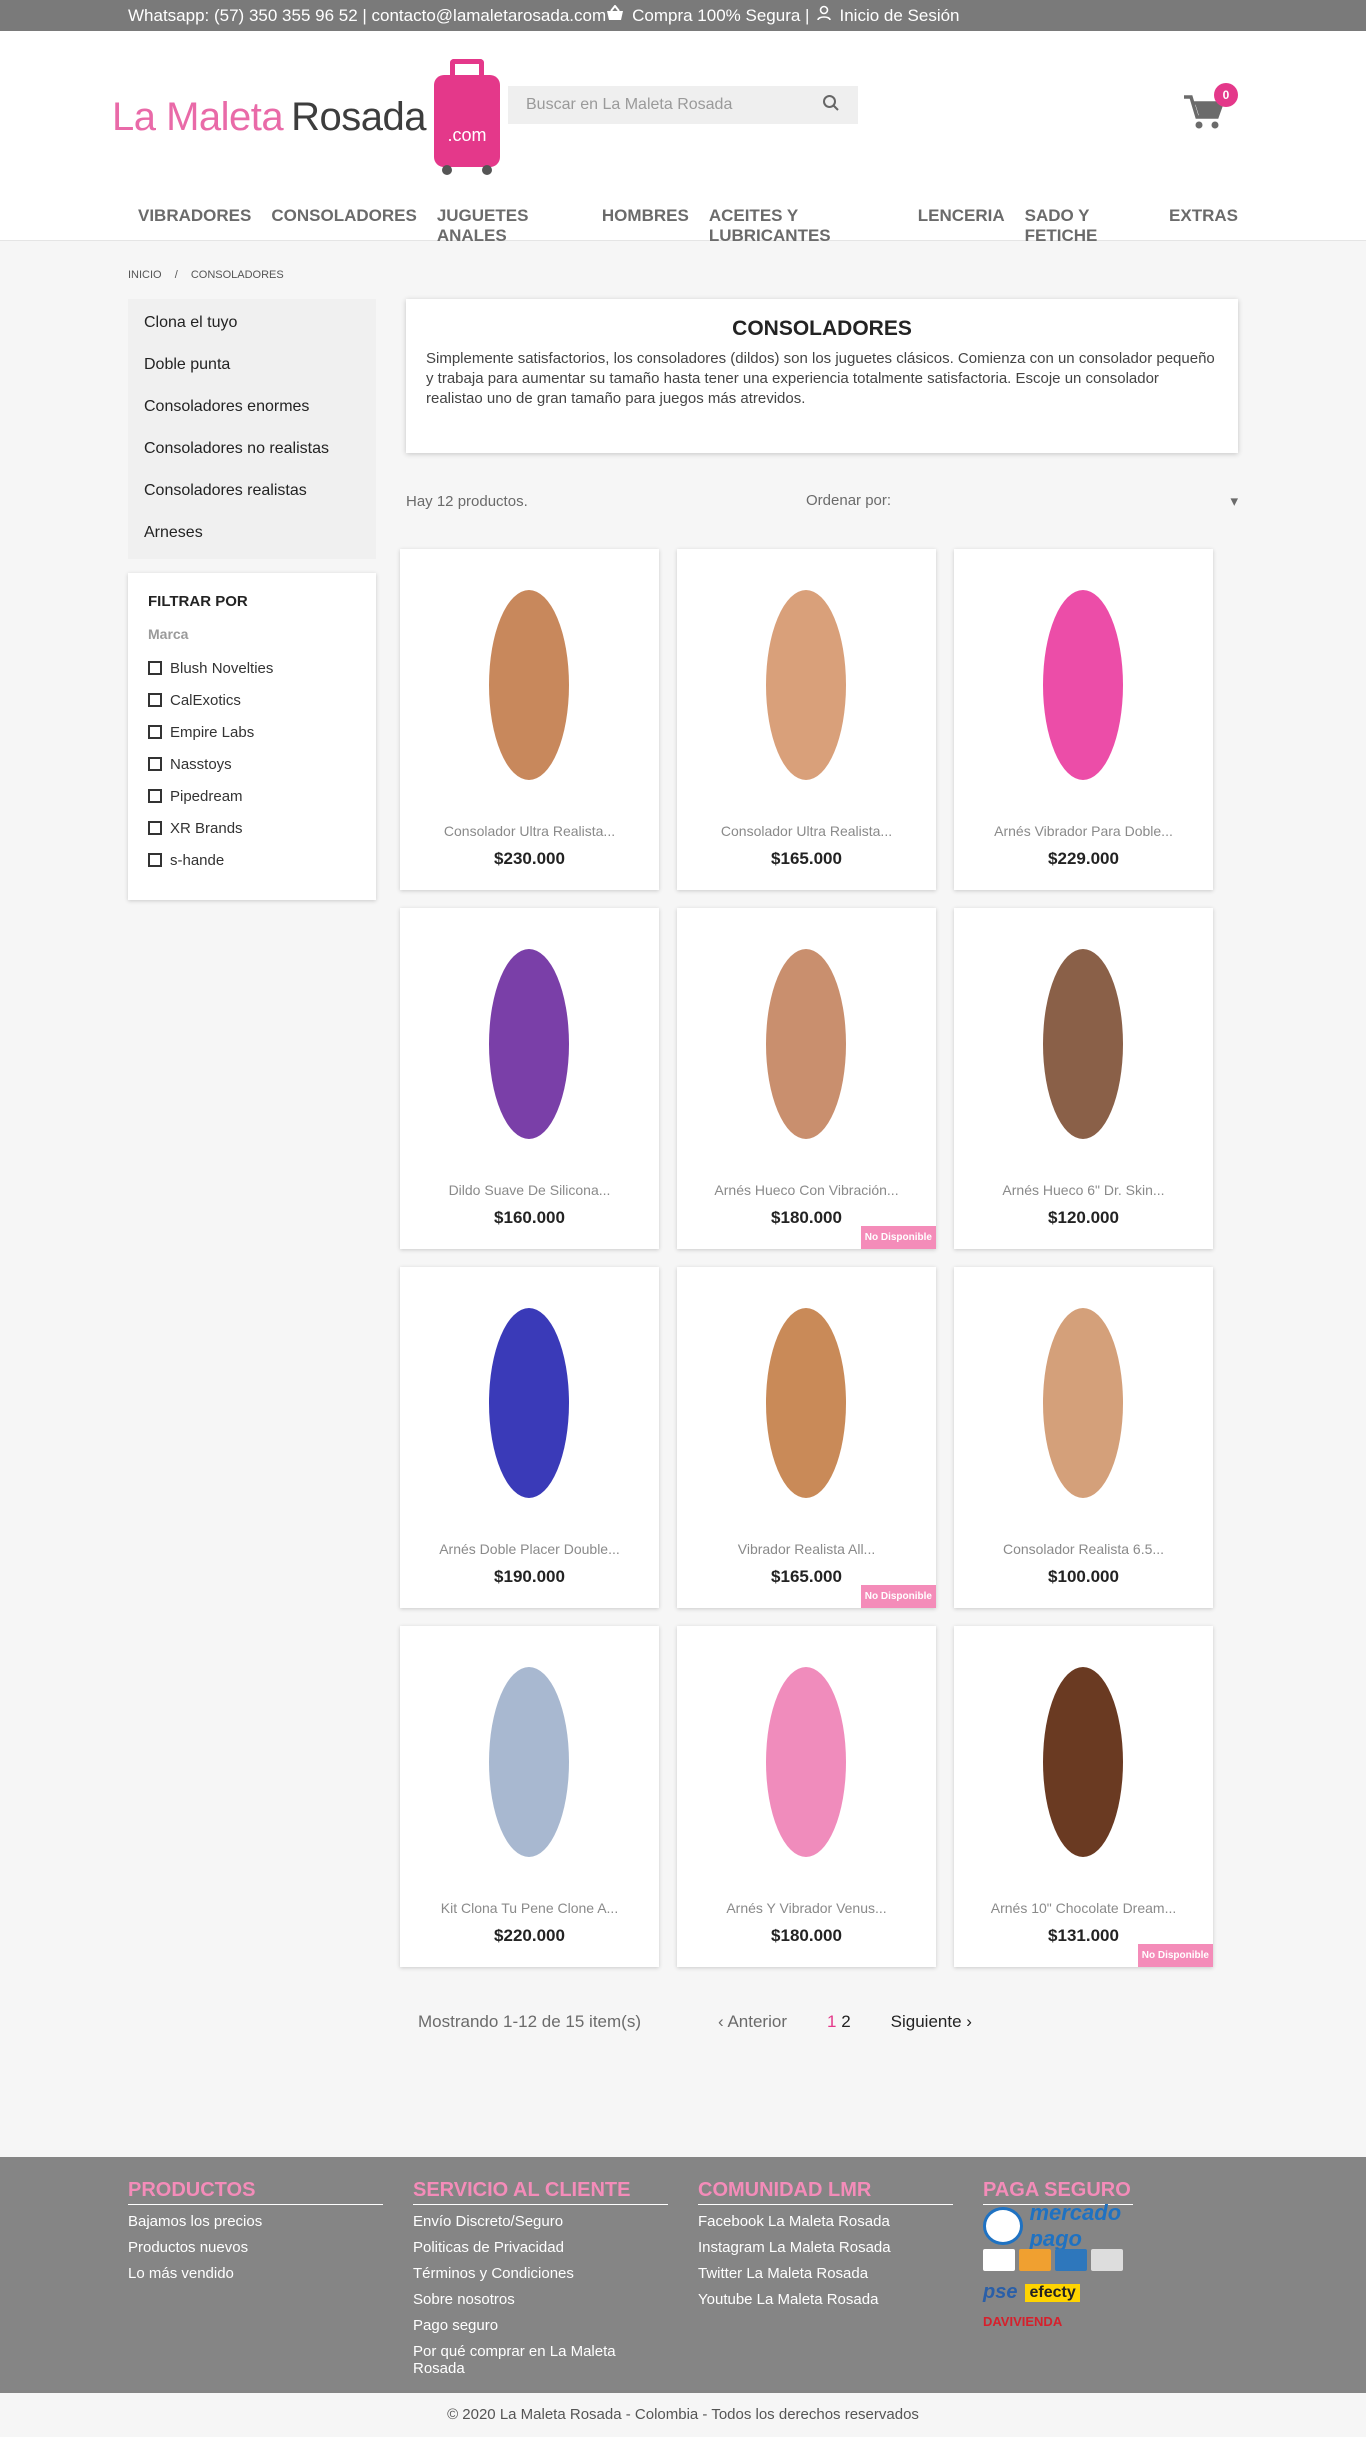  What do you see at coordinates (252, 408) in the screenshot?
I see `category-item: Consoladores enormes` at bounding box center [252, 408].